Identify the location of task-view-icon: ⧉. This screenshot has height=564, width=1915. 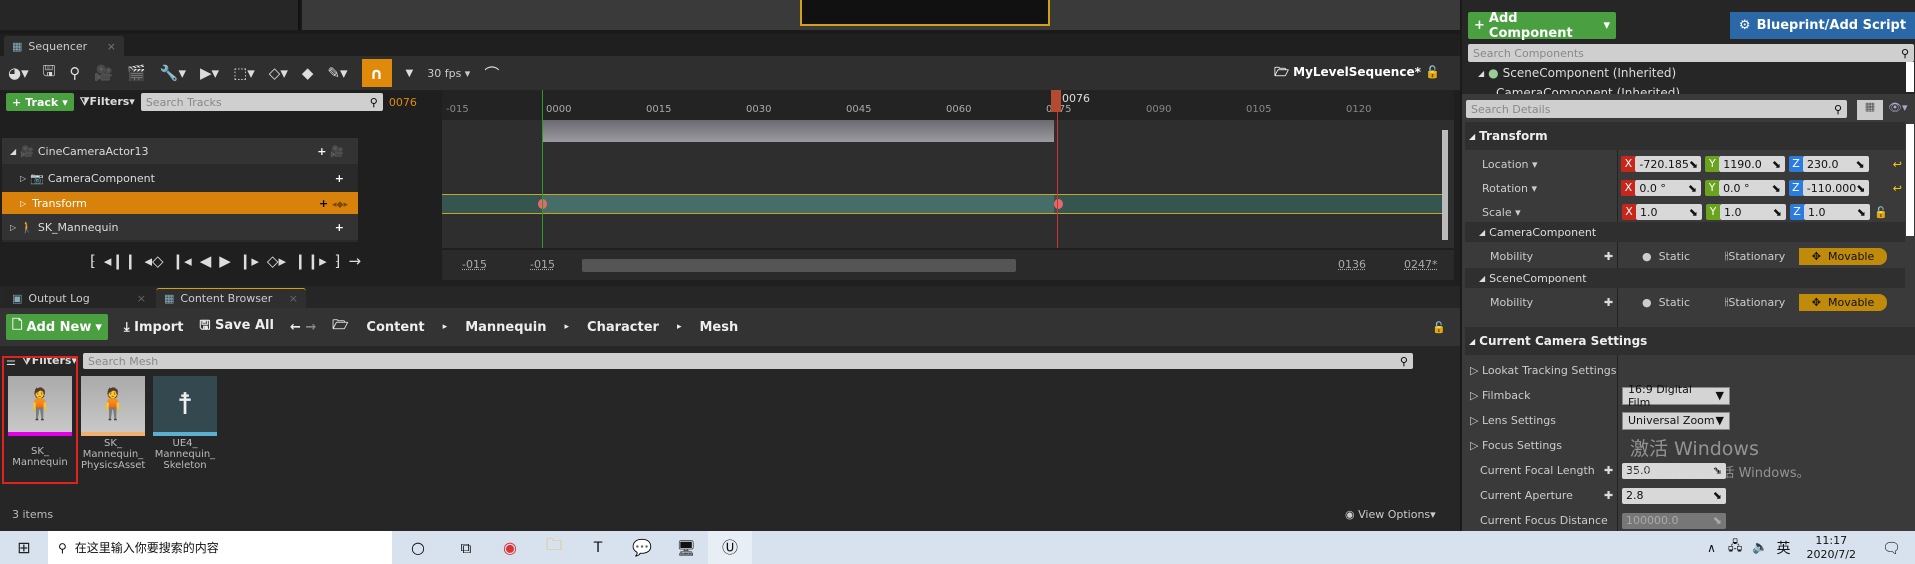
(466, 548).